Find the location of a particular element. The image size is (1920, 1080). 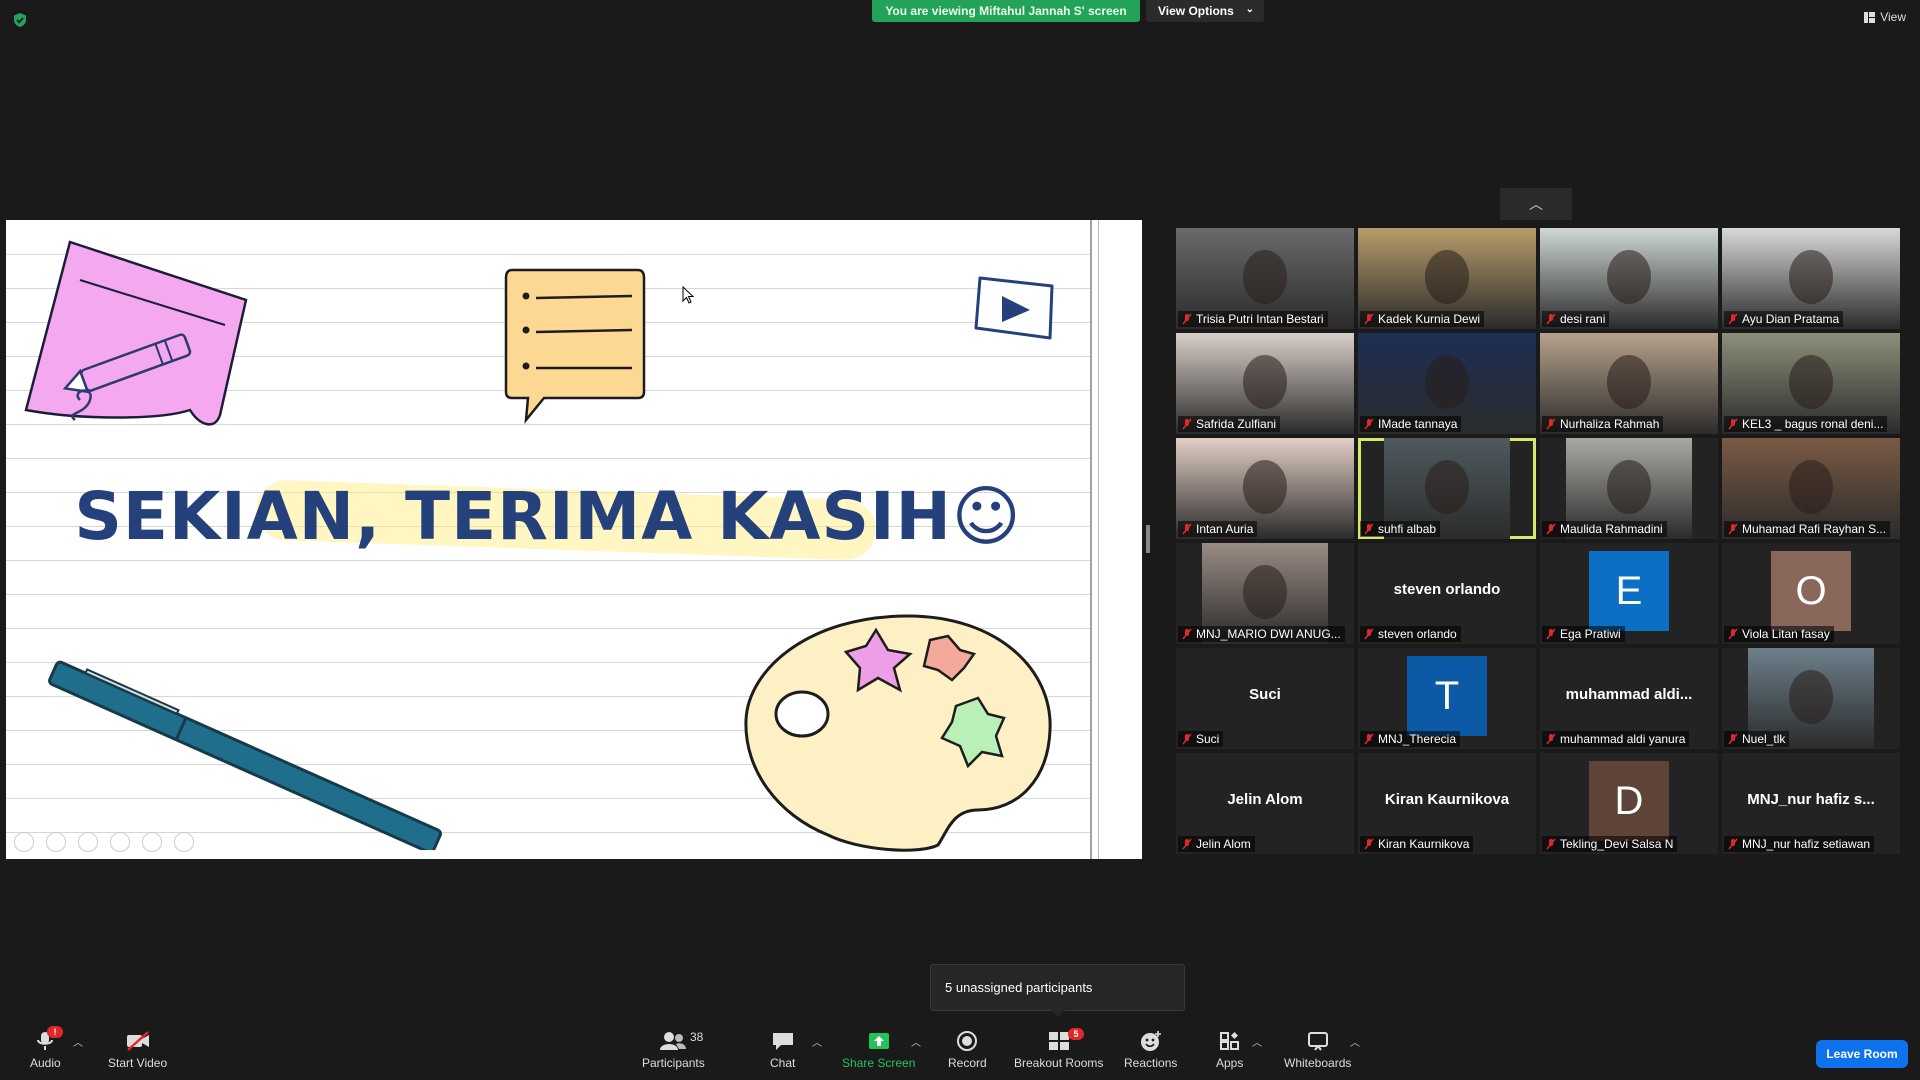

participant-name: MNJ_Therecia is located at coordinates (1417, 739).